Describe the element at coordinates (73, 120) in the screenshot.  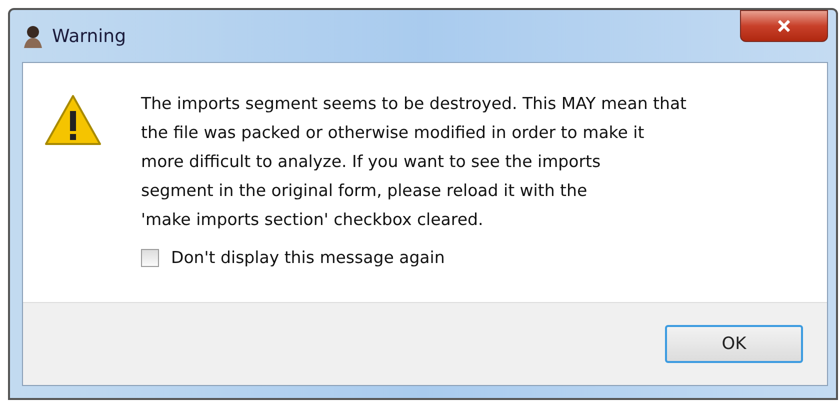
I see `warning-icon` at that location.